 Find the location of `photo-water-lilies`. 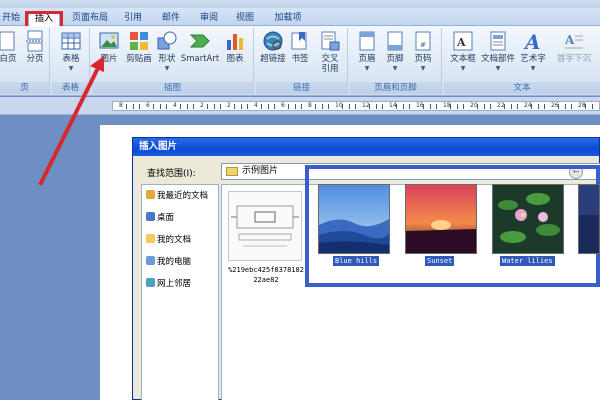

photo-water-lilies is located at coordinates (528, 219).